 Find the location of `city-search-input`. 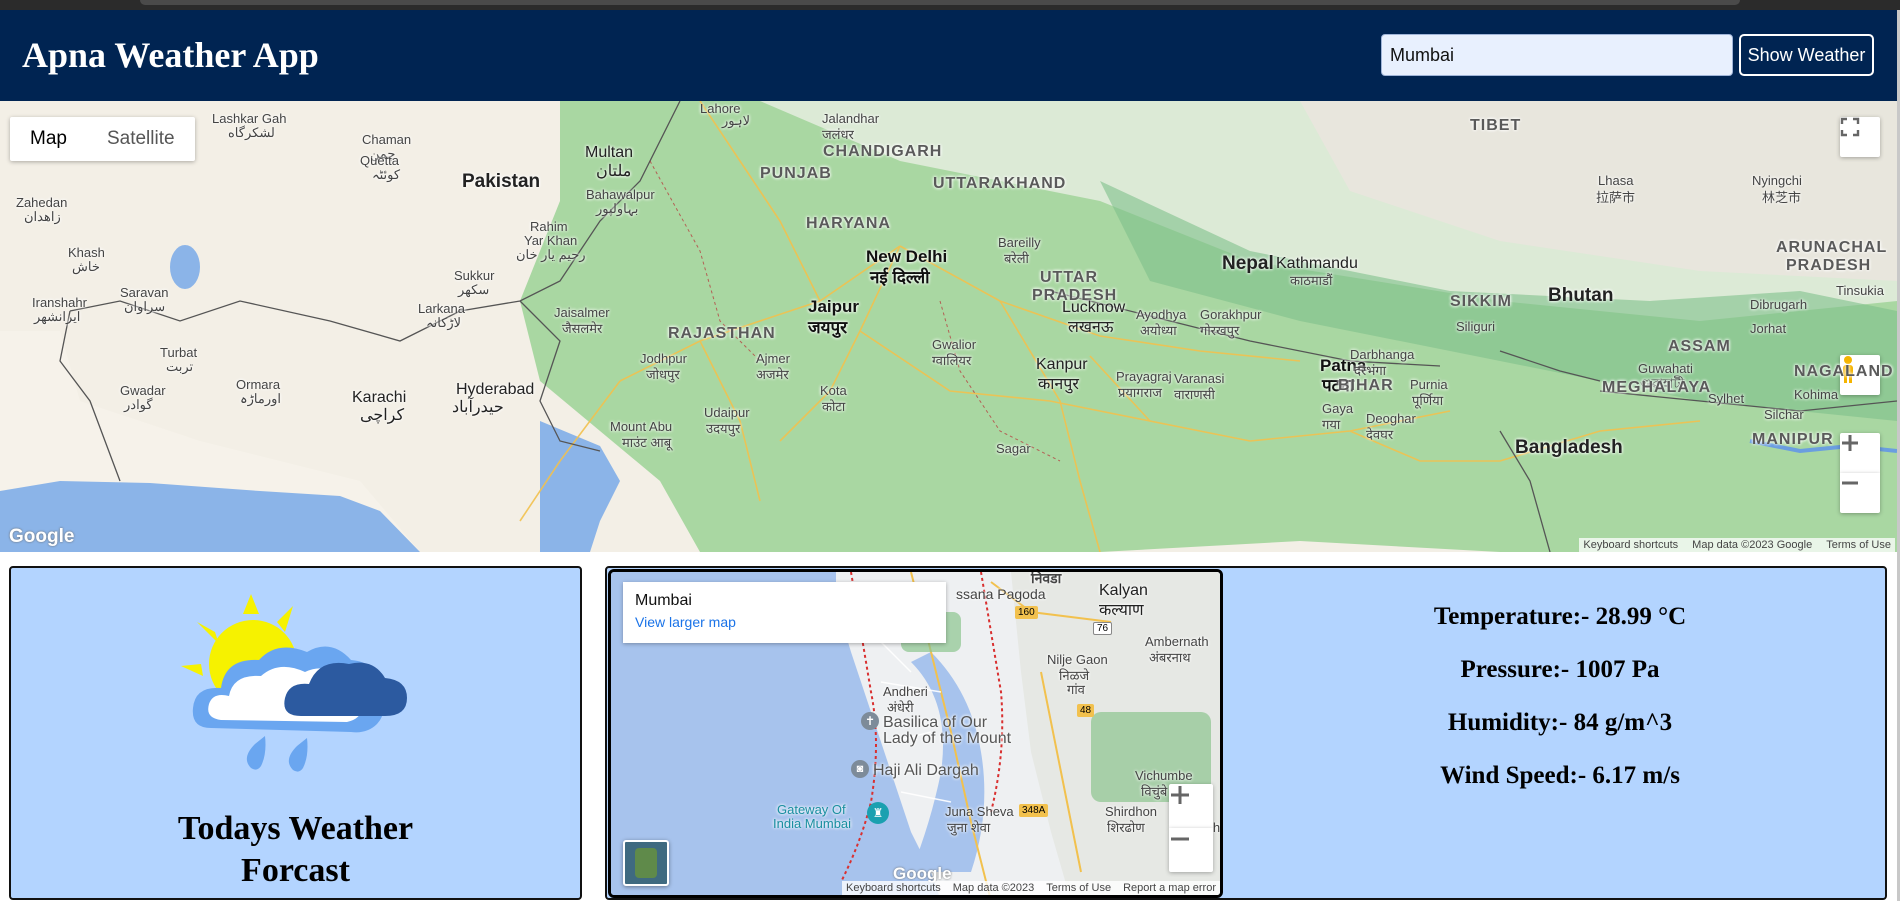

city-search-input is located at coordinates (1557, 55).